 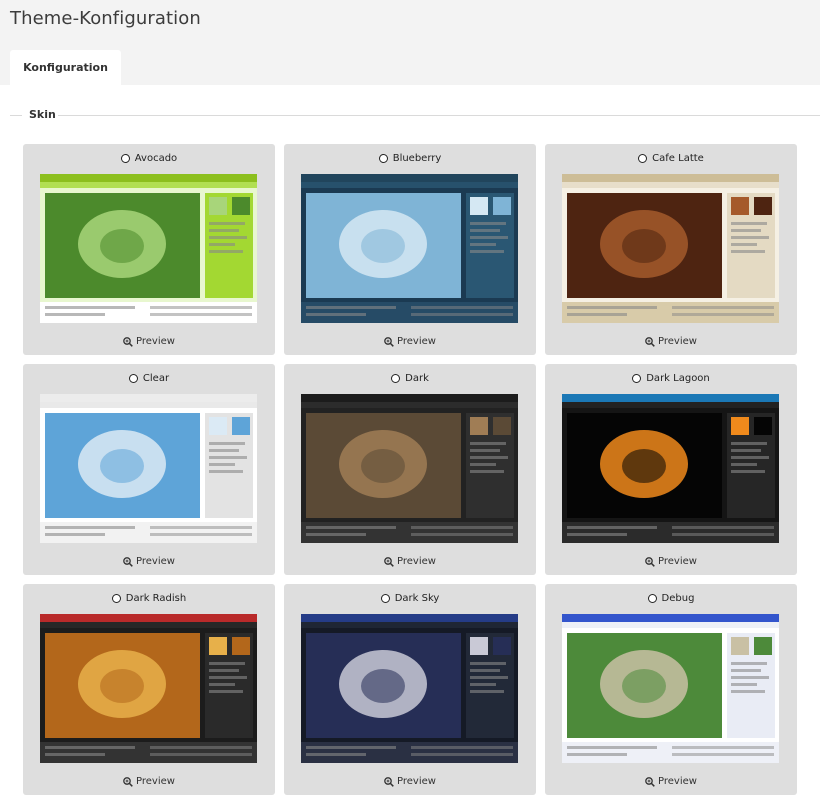 What do you see at coordinates (156, 378) in the screenshot?
I see `skin-name: Clear` at bounding box center [156, 378].